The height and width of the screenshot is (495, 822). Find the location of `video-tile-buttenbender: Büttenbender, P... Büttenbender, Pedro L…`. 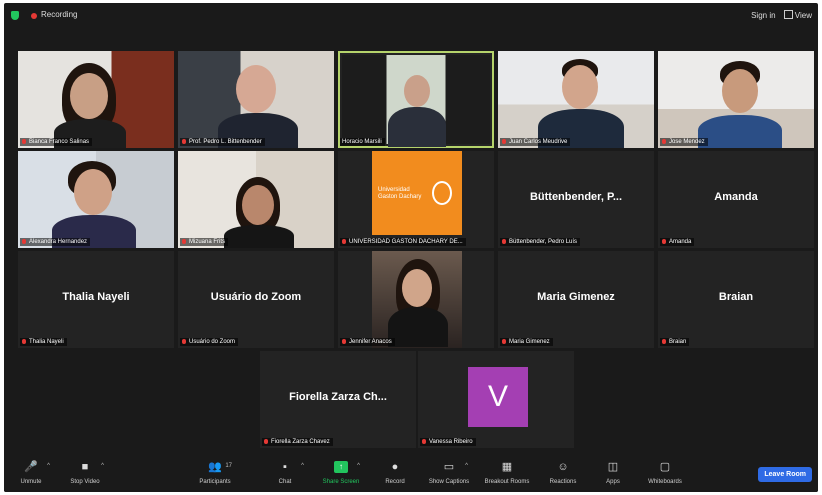

video-tile-buttenbender: Büttenbender, P... Büttenbender, Pedro L… is located at coordinates (576, 199).